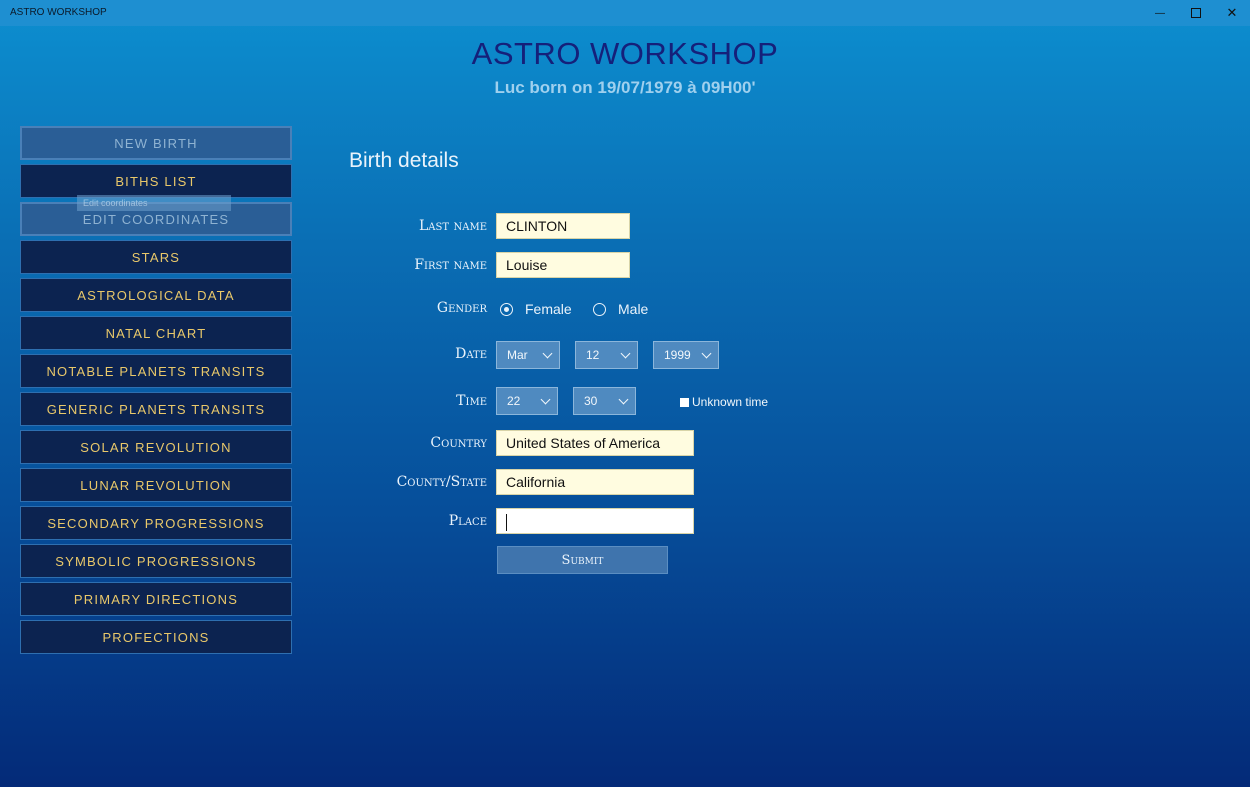 The height and width of the screenshot is (787, 1250). What do you see at coordinates (156, 333) in the screenshot?
I see `nav-natal-chart: NATAL CHART` at bounding box center [156, 333].